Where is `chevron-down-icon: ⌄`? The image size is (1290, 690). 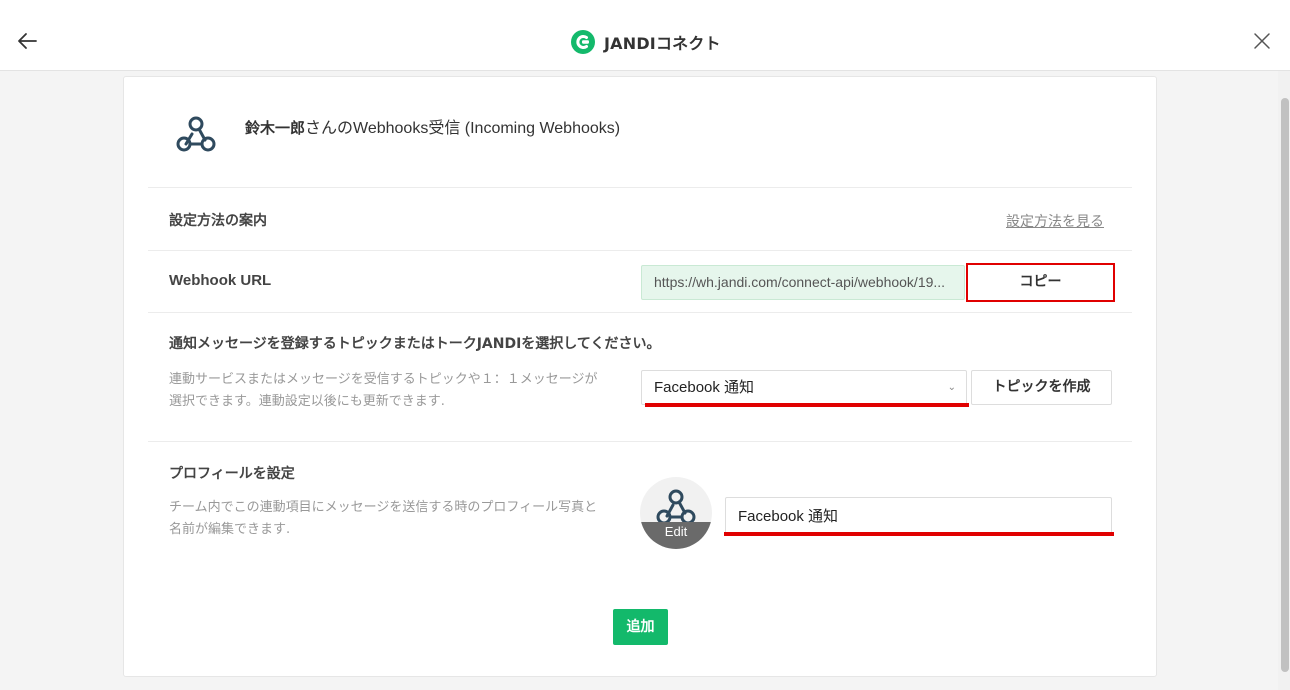
chevron-down-icon: ⌄ is located at coordinates (951, 387).